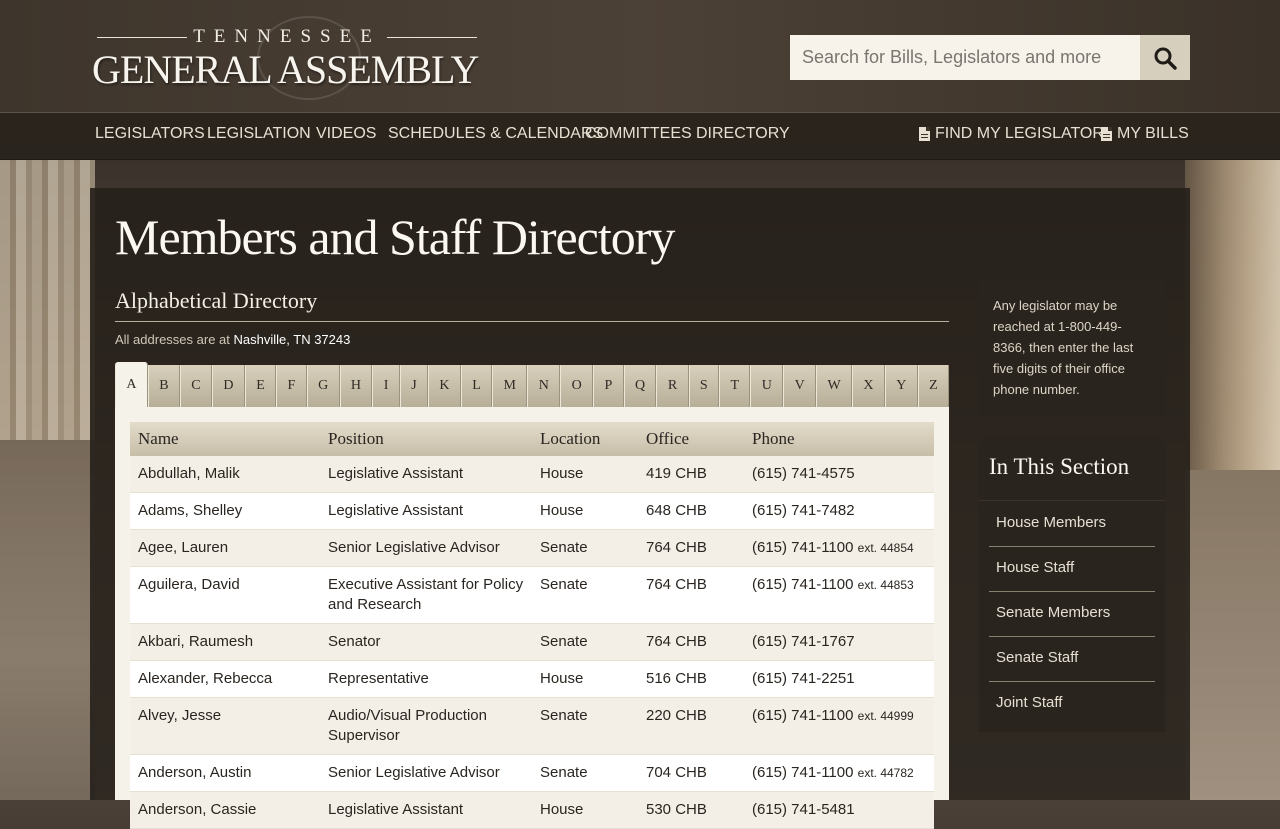 The image size is (1280, 829). Describe the element at coordinates (426, 439) in the screenshot. I see `column-header-position: Position` at that location.